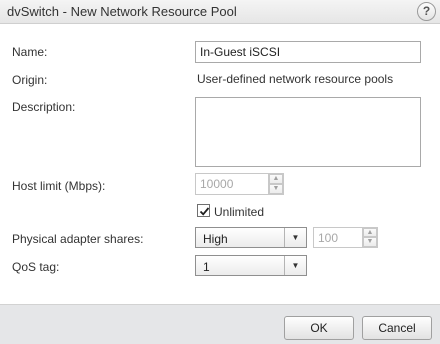  I want to click on help-icon: ?, so click(426, 11).